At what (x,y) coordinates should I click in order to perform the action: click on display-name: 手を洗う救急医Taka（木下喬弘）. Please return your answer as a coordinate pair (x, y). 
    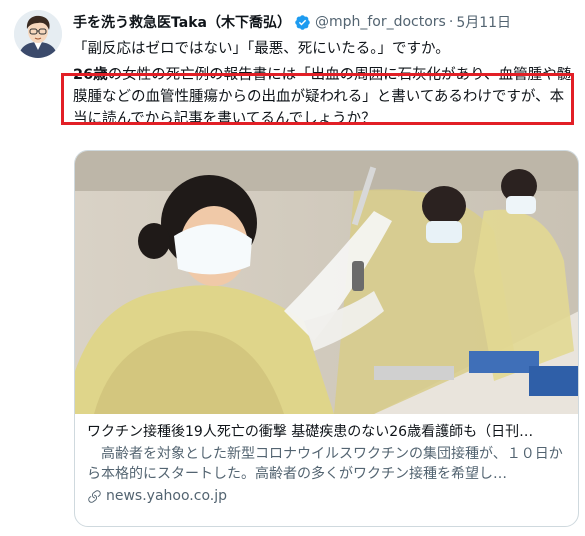
    Looking at the image, I should click on (182, 22).